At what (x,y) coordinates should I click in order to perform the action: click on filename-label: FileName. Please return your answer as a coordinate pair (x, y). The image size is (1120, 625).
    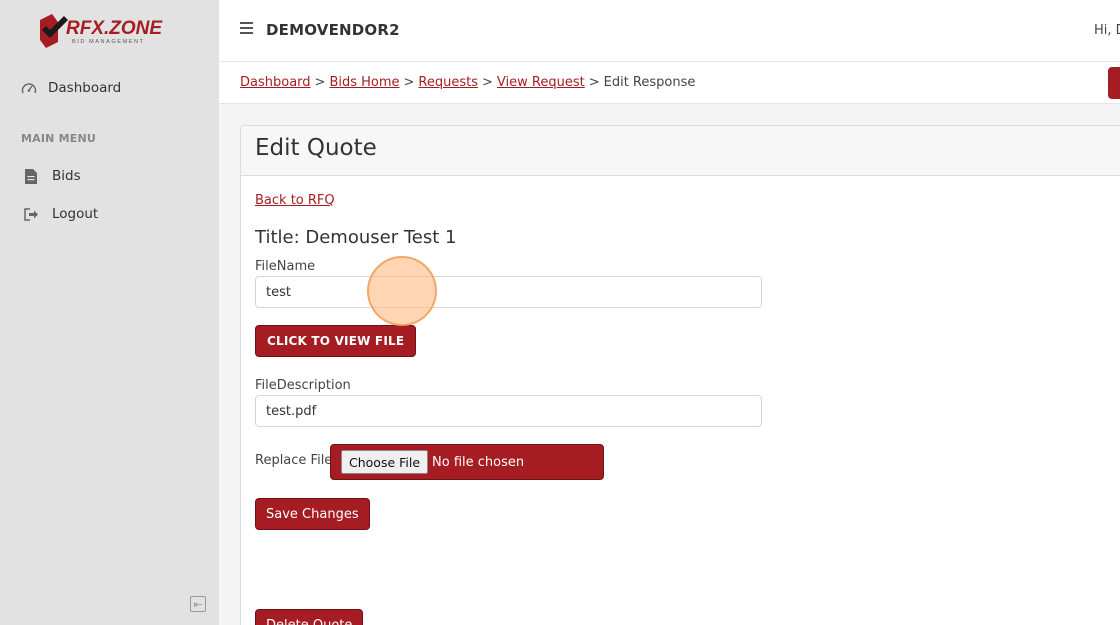
    Looking at the image, I should click on (285, 266).